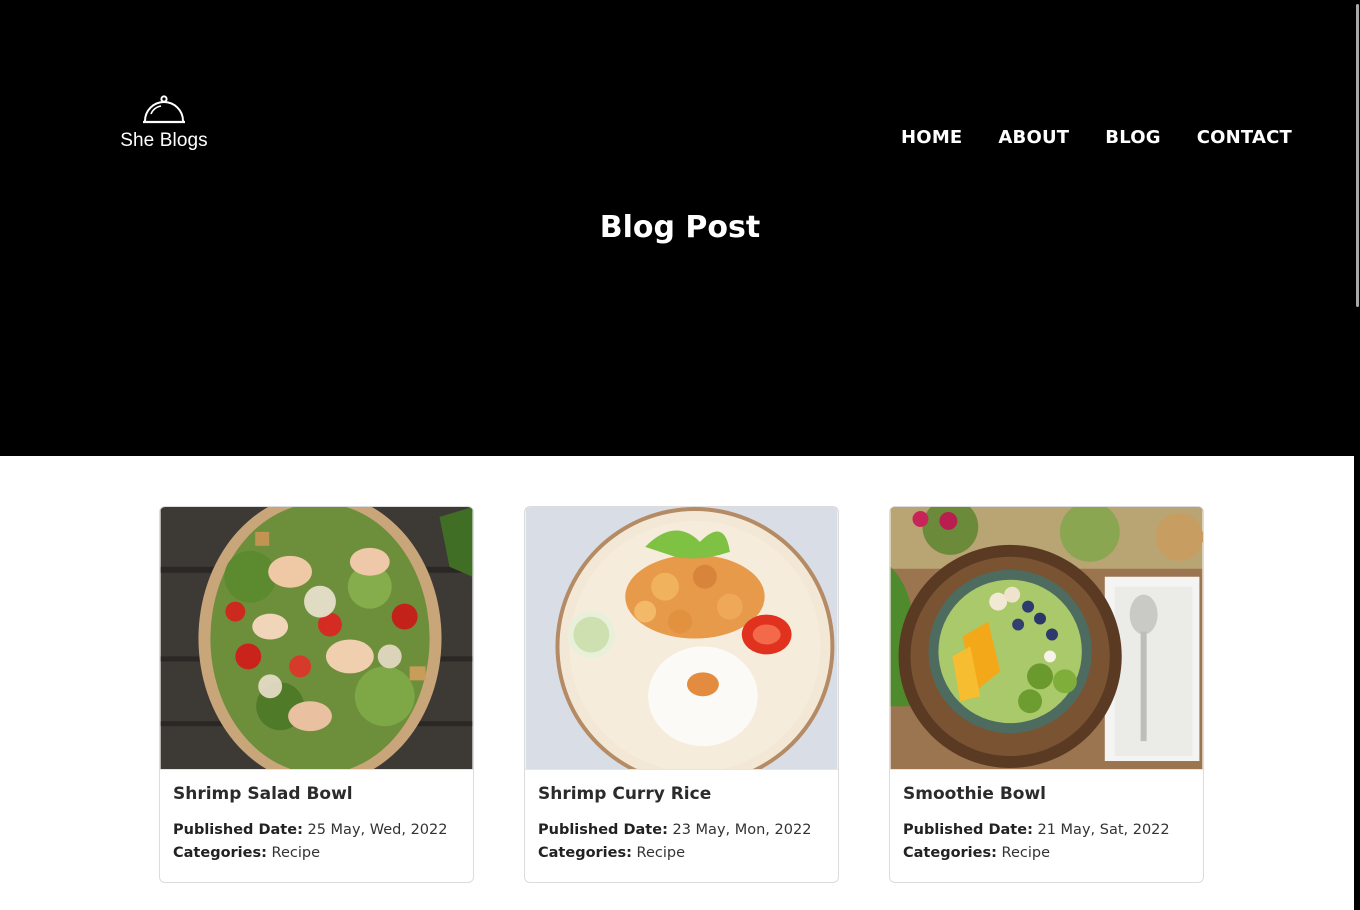 The height and width of the screenshot is (910, 1360). I want to click on smoothie-bowl-image, so click(1046, 638).